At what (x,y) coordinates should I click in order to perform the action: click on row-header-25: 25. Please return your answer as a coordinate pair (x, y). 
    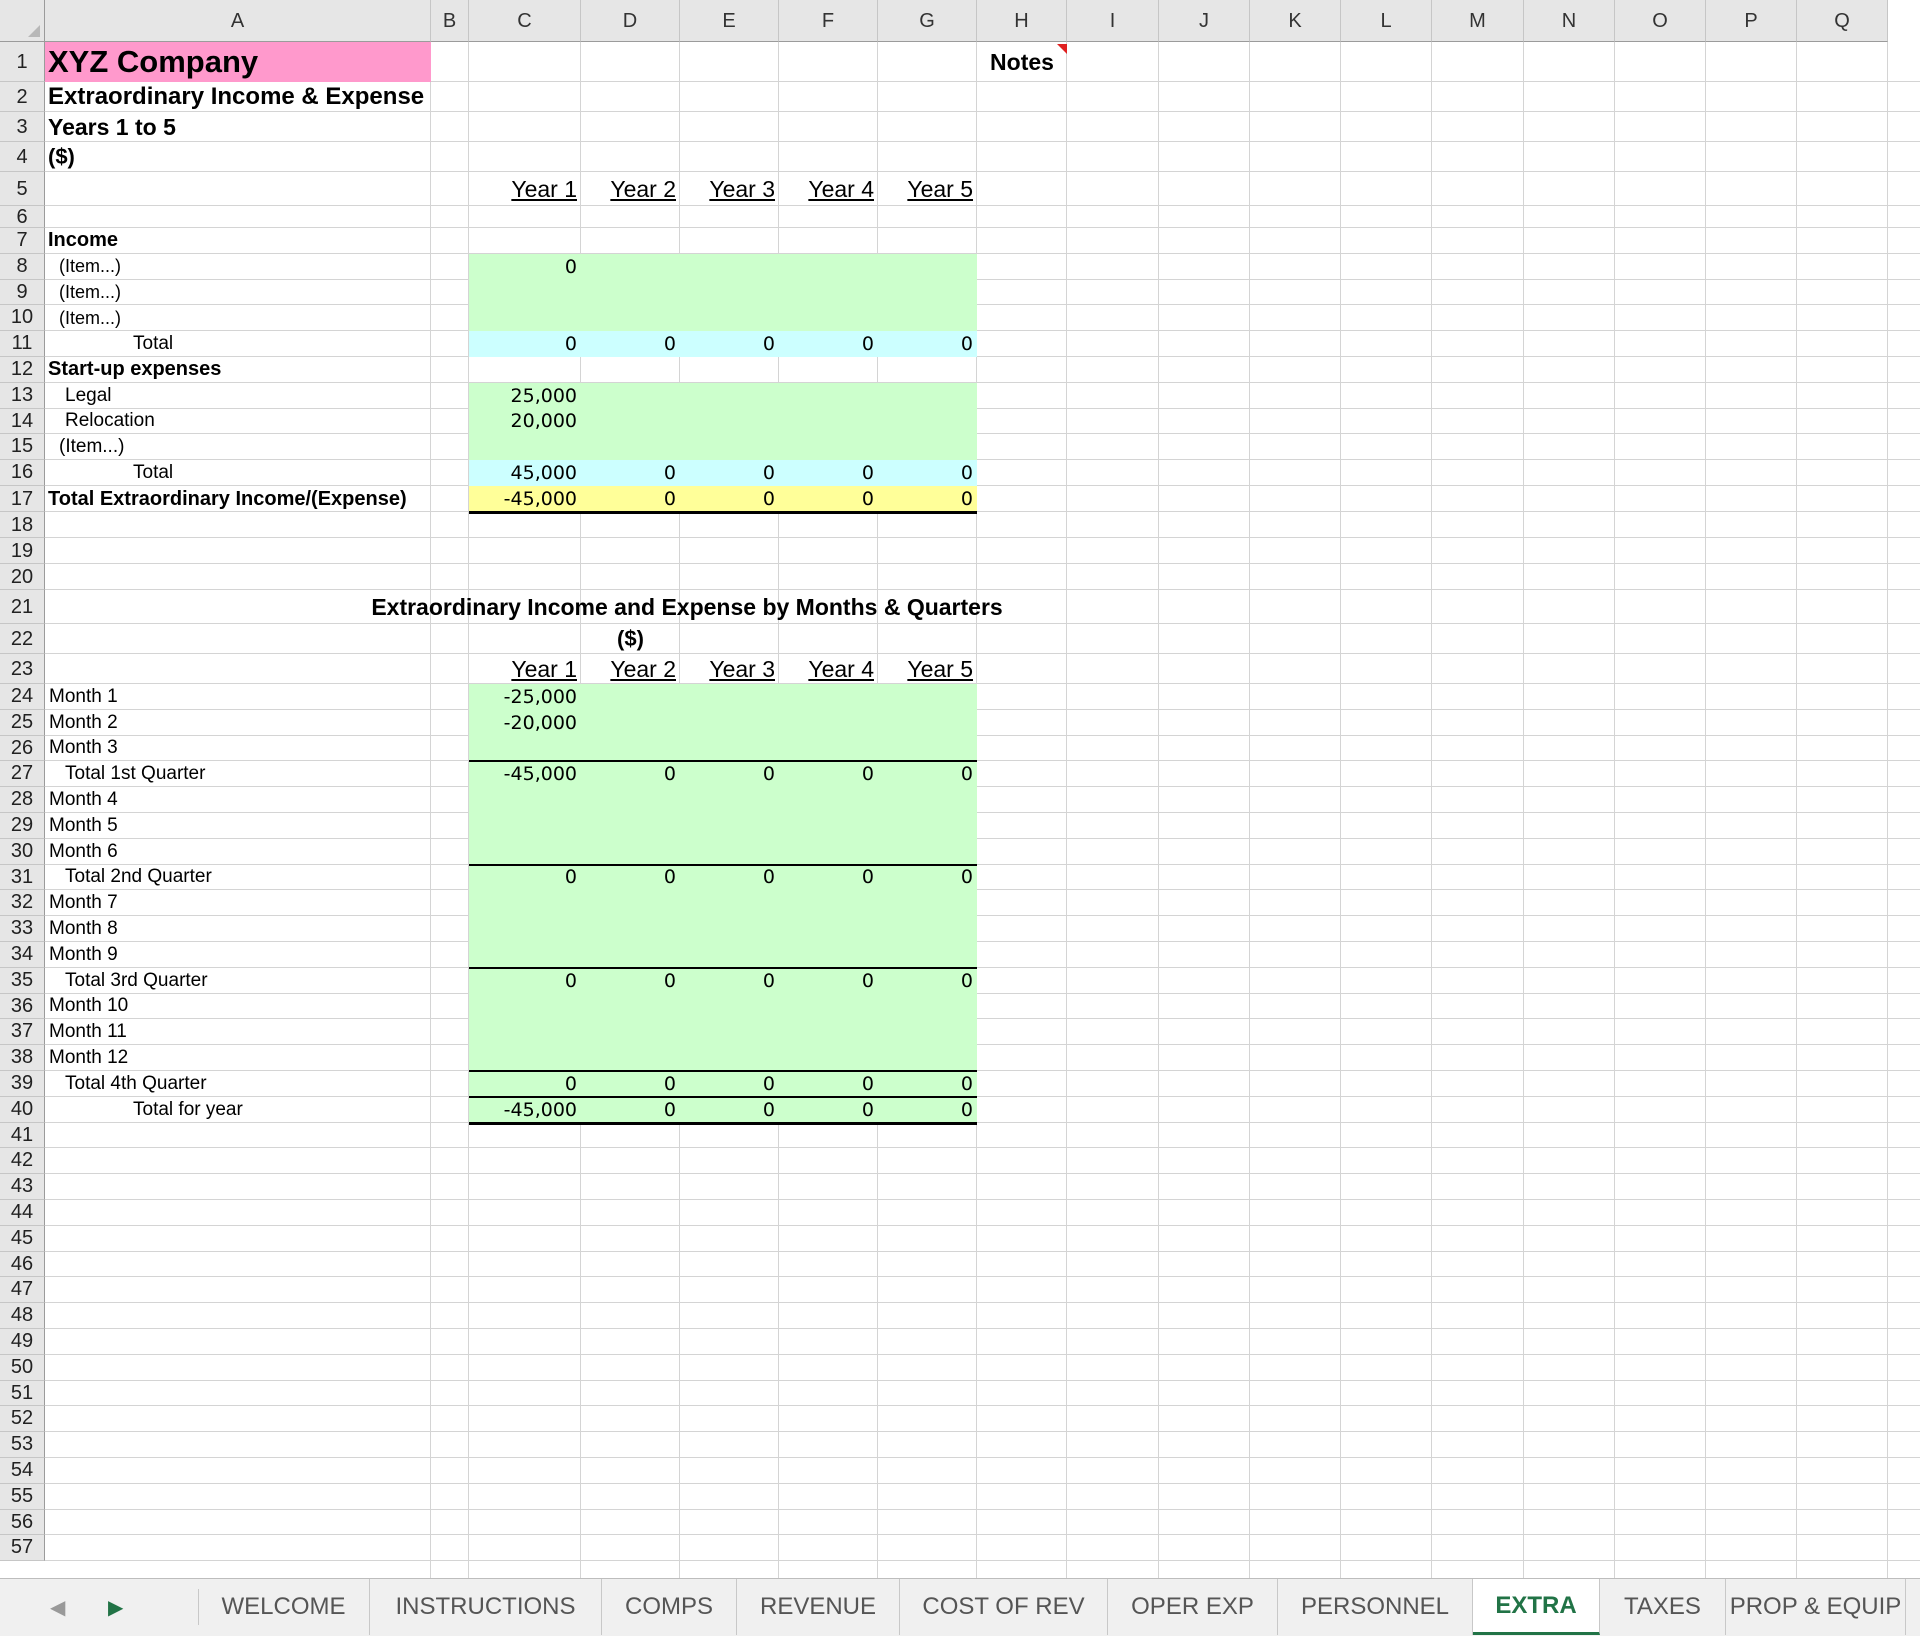
    Looking at the image, I should click on (22, 722).